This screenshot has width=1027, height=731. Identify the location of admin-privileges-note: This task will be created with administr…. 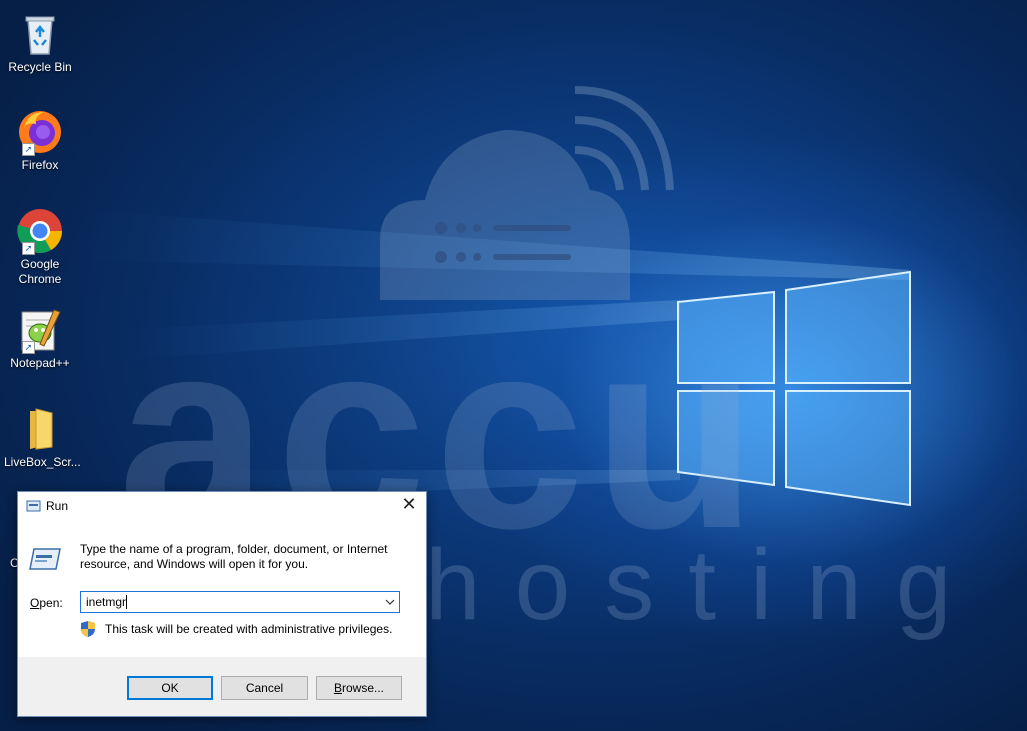
(249, 629).